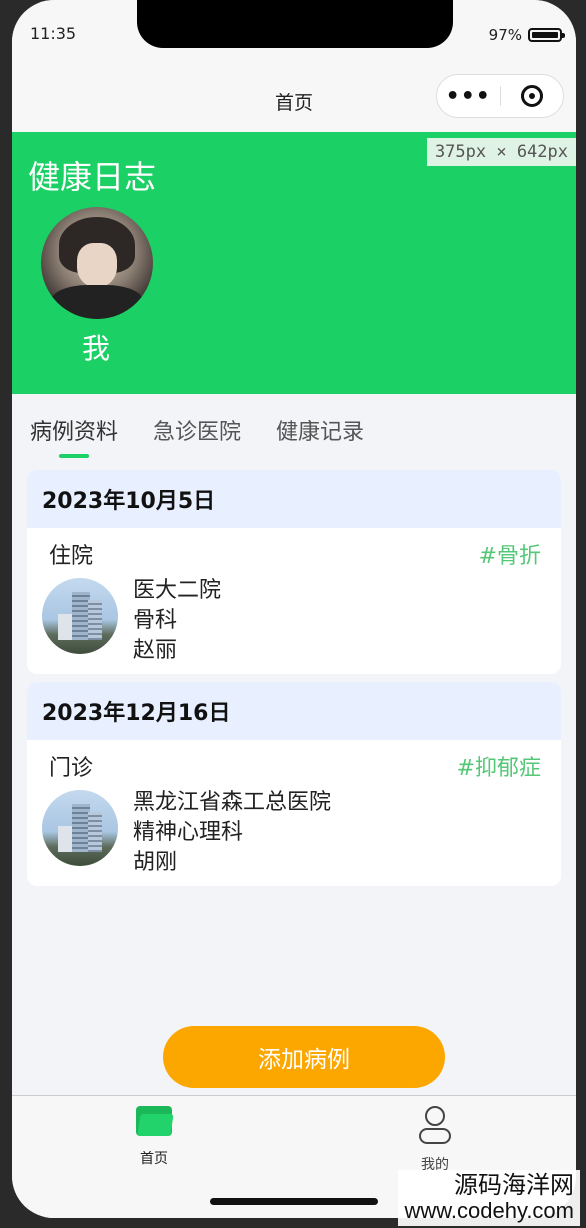 The image size is (586, 1228). Describe the element at coordinates (232, 802) in the screenshot. I see `hospital-name: 黑龙江省森工总医院` at that location.